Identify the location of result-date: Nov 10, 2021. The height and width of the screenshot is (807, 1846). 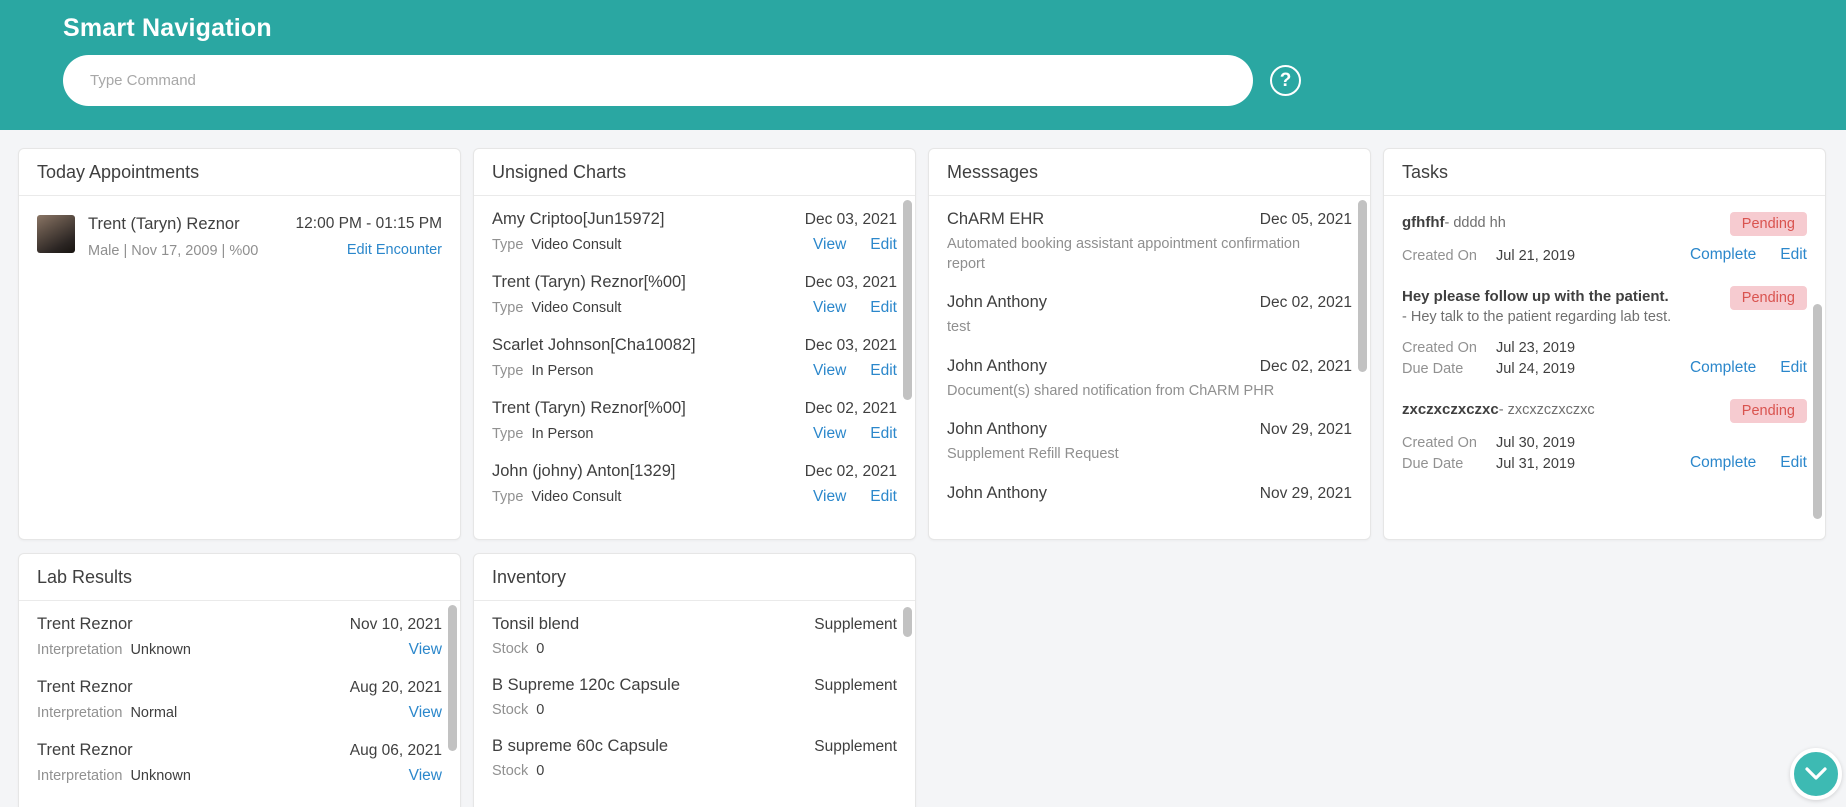
(395, 624).